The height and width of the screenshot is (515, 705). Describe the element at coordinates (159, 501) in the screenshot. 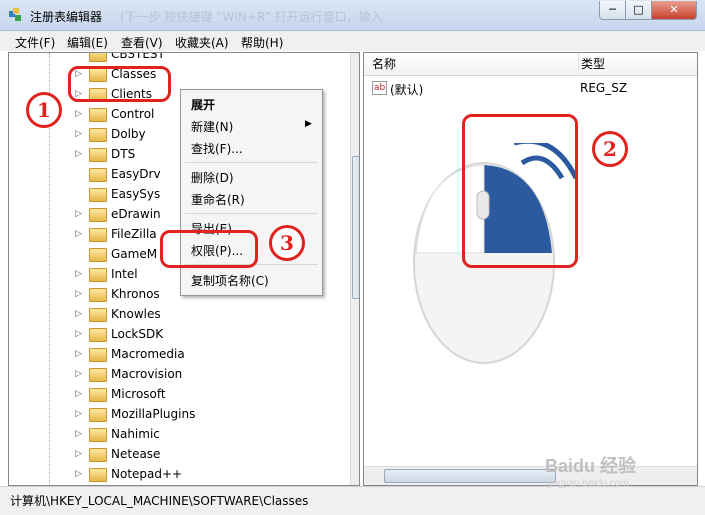

I see `status-path: 计算机\HKEY_LOCAL_MACHINE\SOFTWARE\Classes` at that location.